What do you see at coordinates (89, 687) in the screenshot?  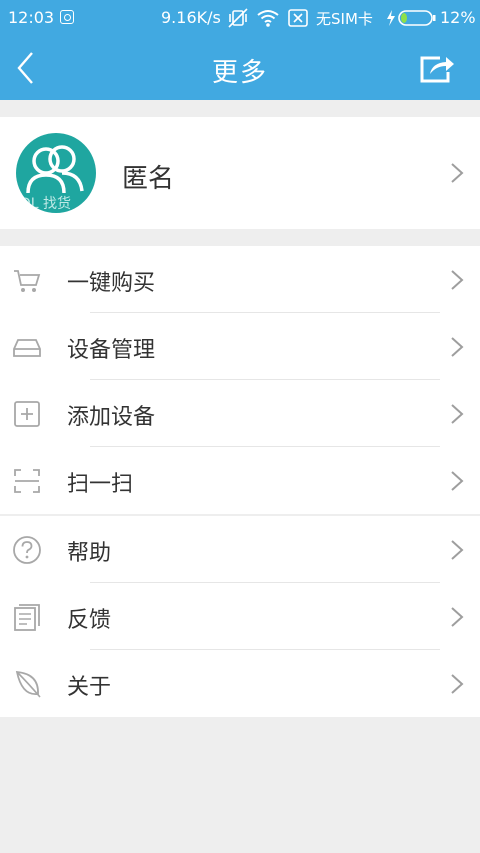 I see `menu-item-label: 关于` at bounding box center [89, 687].